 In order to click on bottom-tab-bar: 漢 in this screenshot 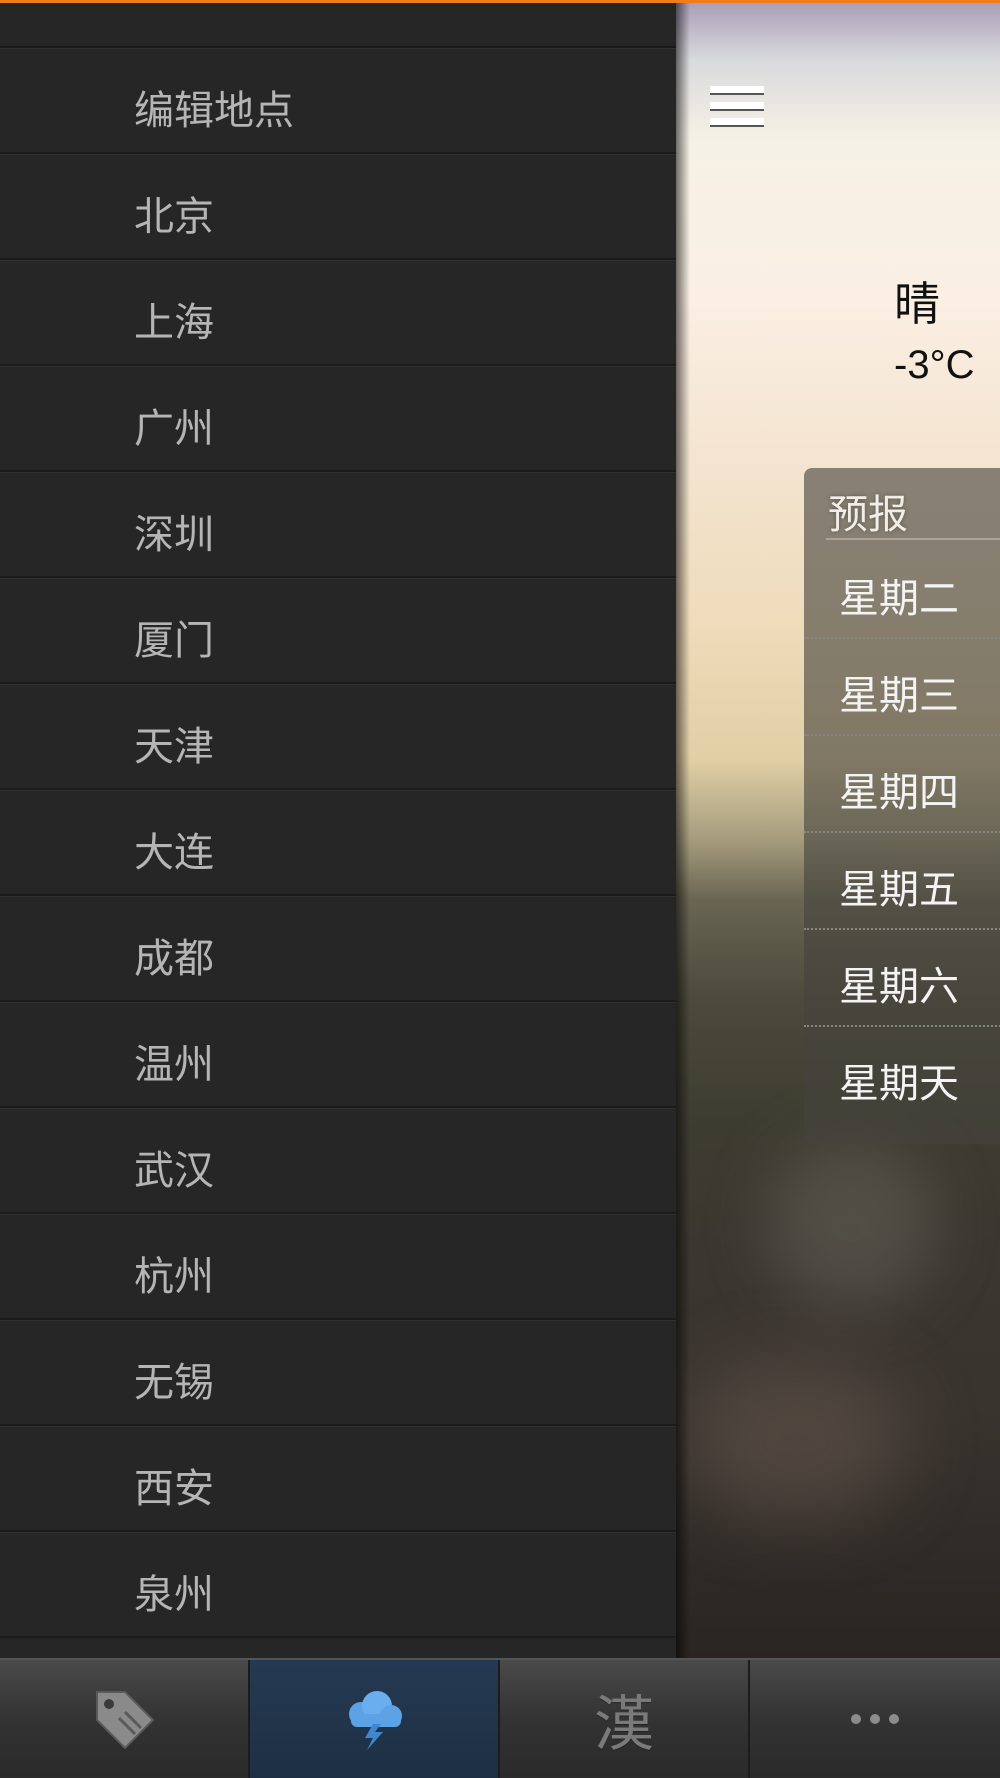, I will do `click(500, 1718)`.